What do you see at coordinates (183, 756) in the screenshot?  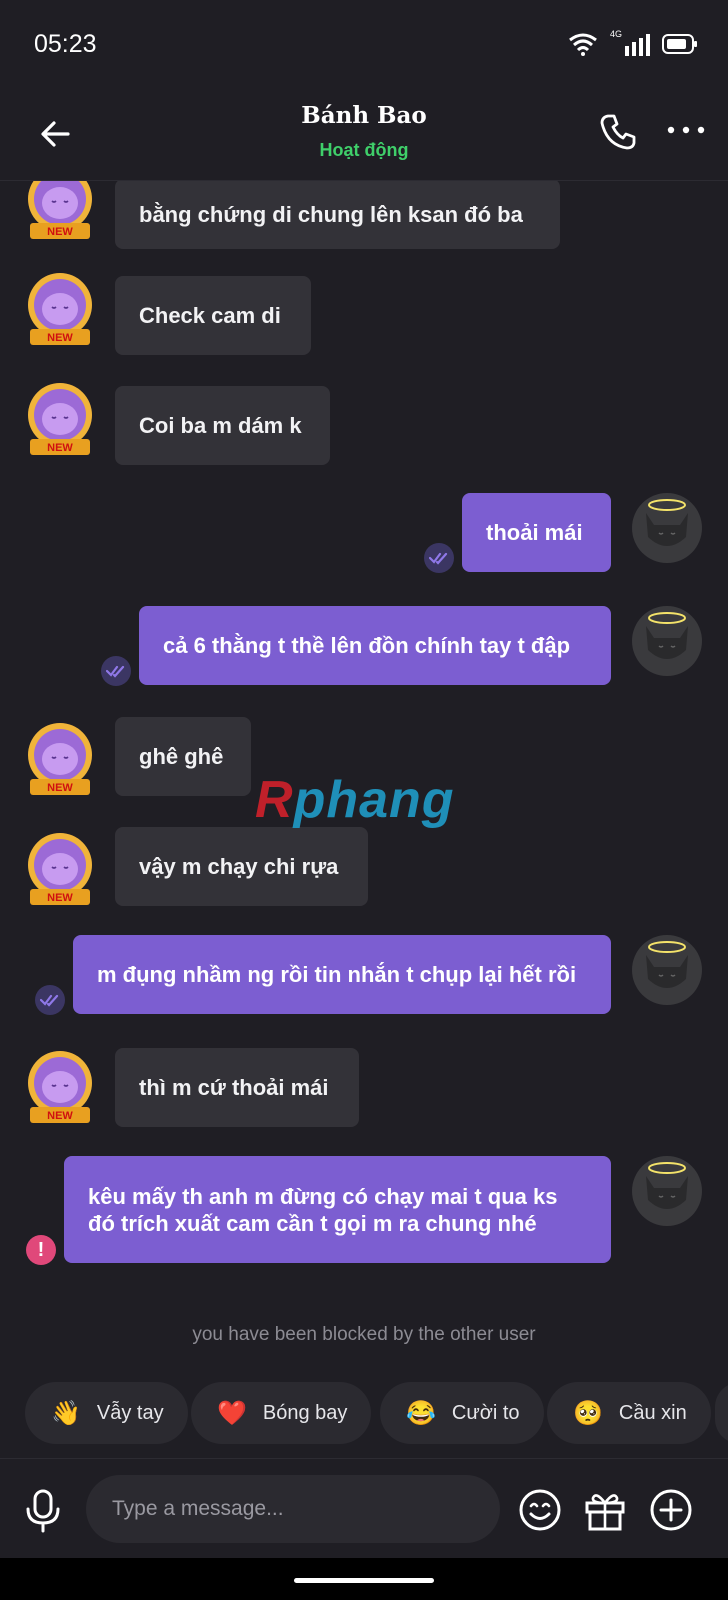 I see `message-bubble: ghê ghê` at bounding box center [183, 756].